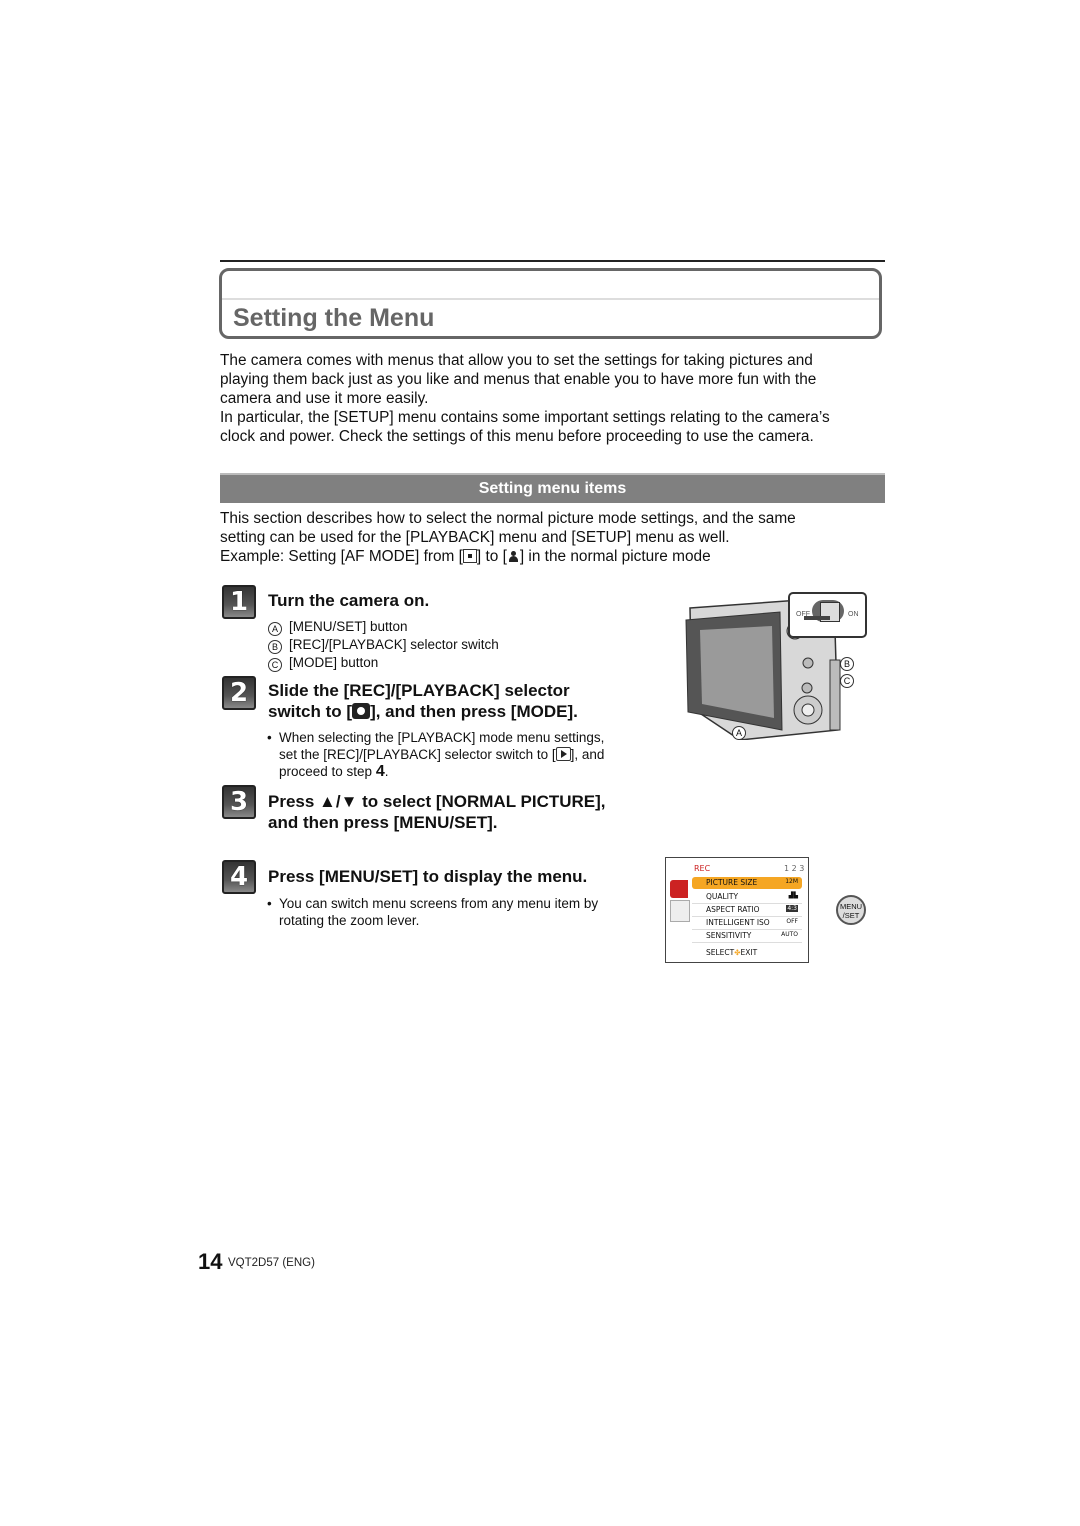  What do you see at coordinates (380, 771) in the screenshot?
I see `step-ref: 4` at bounding box center [380, 771].